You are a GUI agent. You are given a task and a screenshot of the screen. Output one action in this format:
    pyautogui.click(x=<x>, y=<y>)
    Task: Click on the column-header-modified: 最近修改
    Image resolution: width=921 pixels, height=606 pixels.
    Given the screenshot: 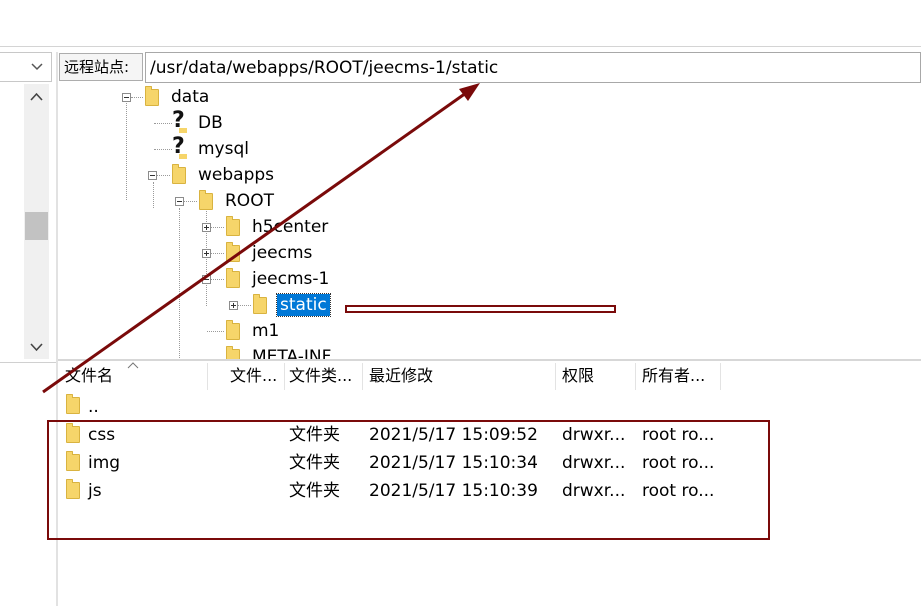 What is the action you would take?
    pyautogui.click(x=459, y=376)
    